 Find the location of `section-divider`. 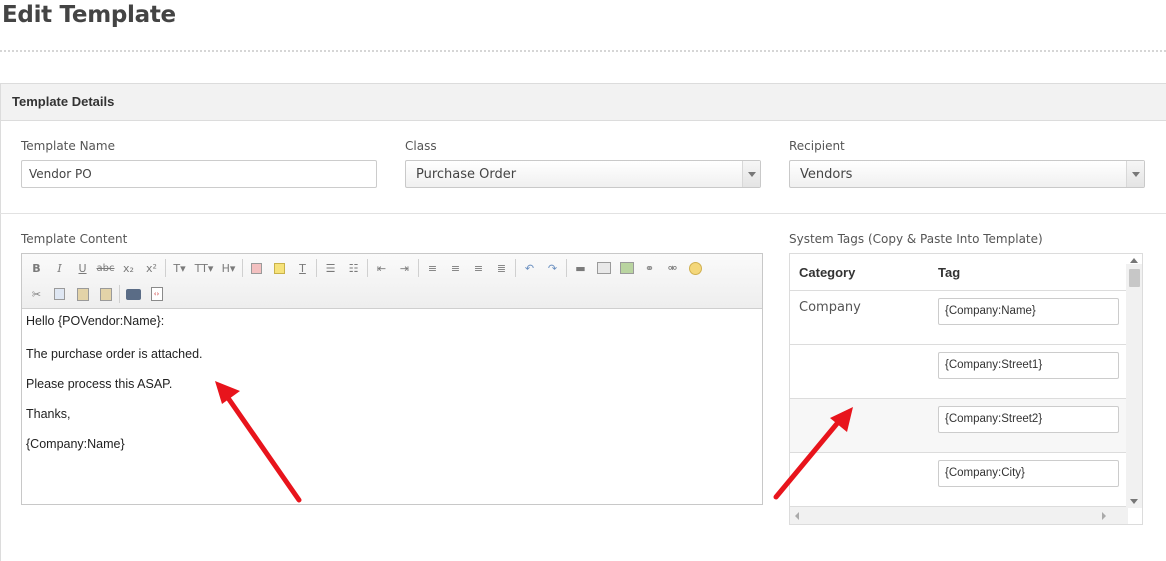

section-divider is located at coordinates (583, 213).